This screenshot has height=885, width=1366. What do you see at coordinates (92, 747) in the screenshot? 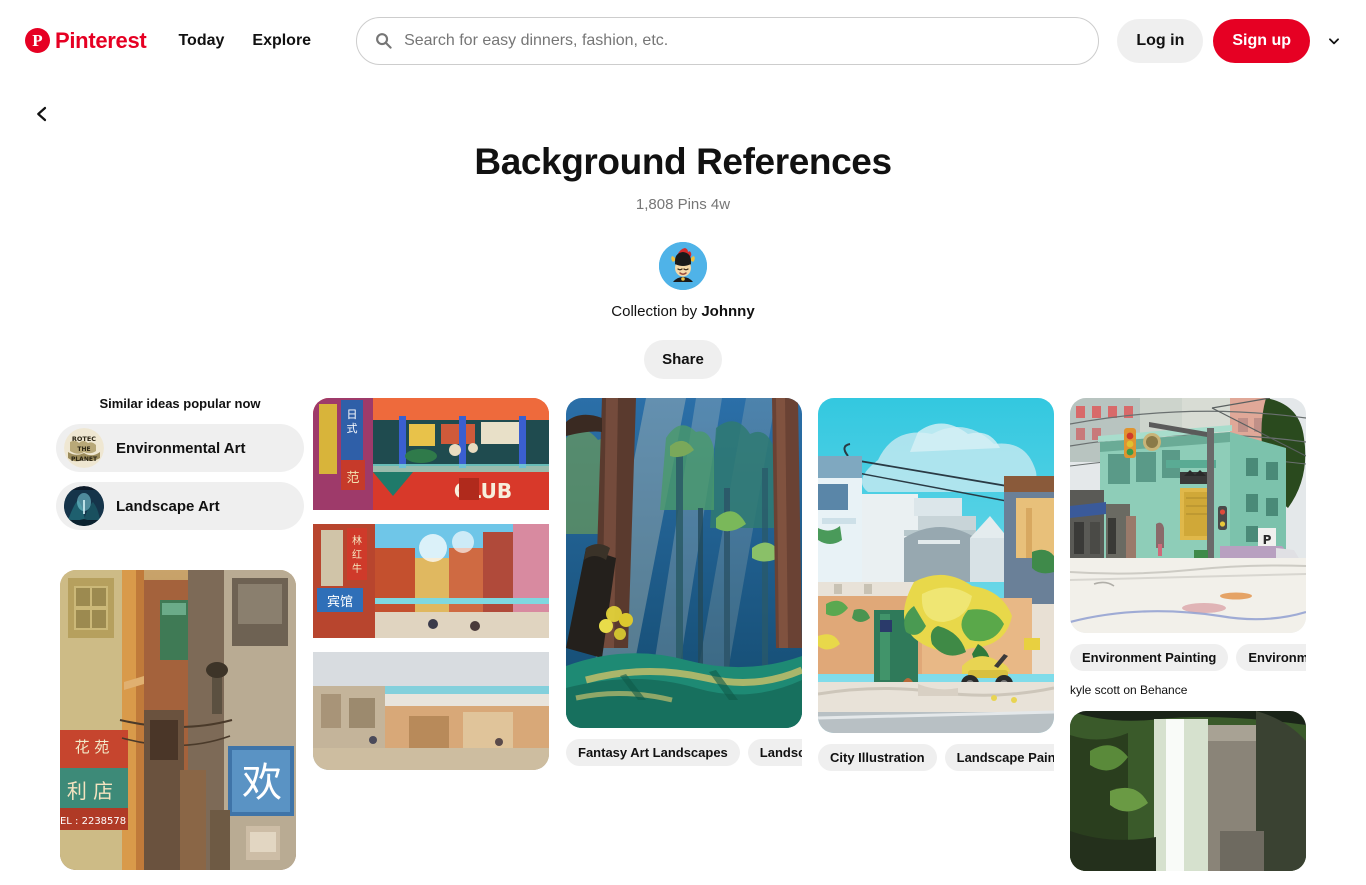
I see `svg-text: 花 苑` at bounding box center [92, 747].